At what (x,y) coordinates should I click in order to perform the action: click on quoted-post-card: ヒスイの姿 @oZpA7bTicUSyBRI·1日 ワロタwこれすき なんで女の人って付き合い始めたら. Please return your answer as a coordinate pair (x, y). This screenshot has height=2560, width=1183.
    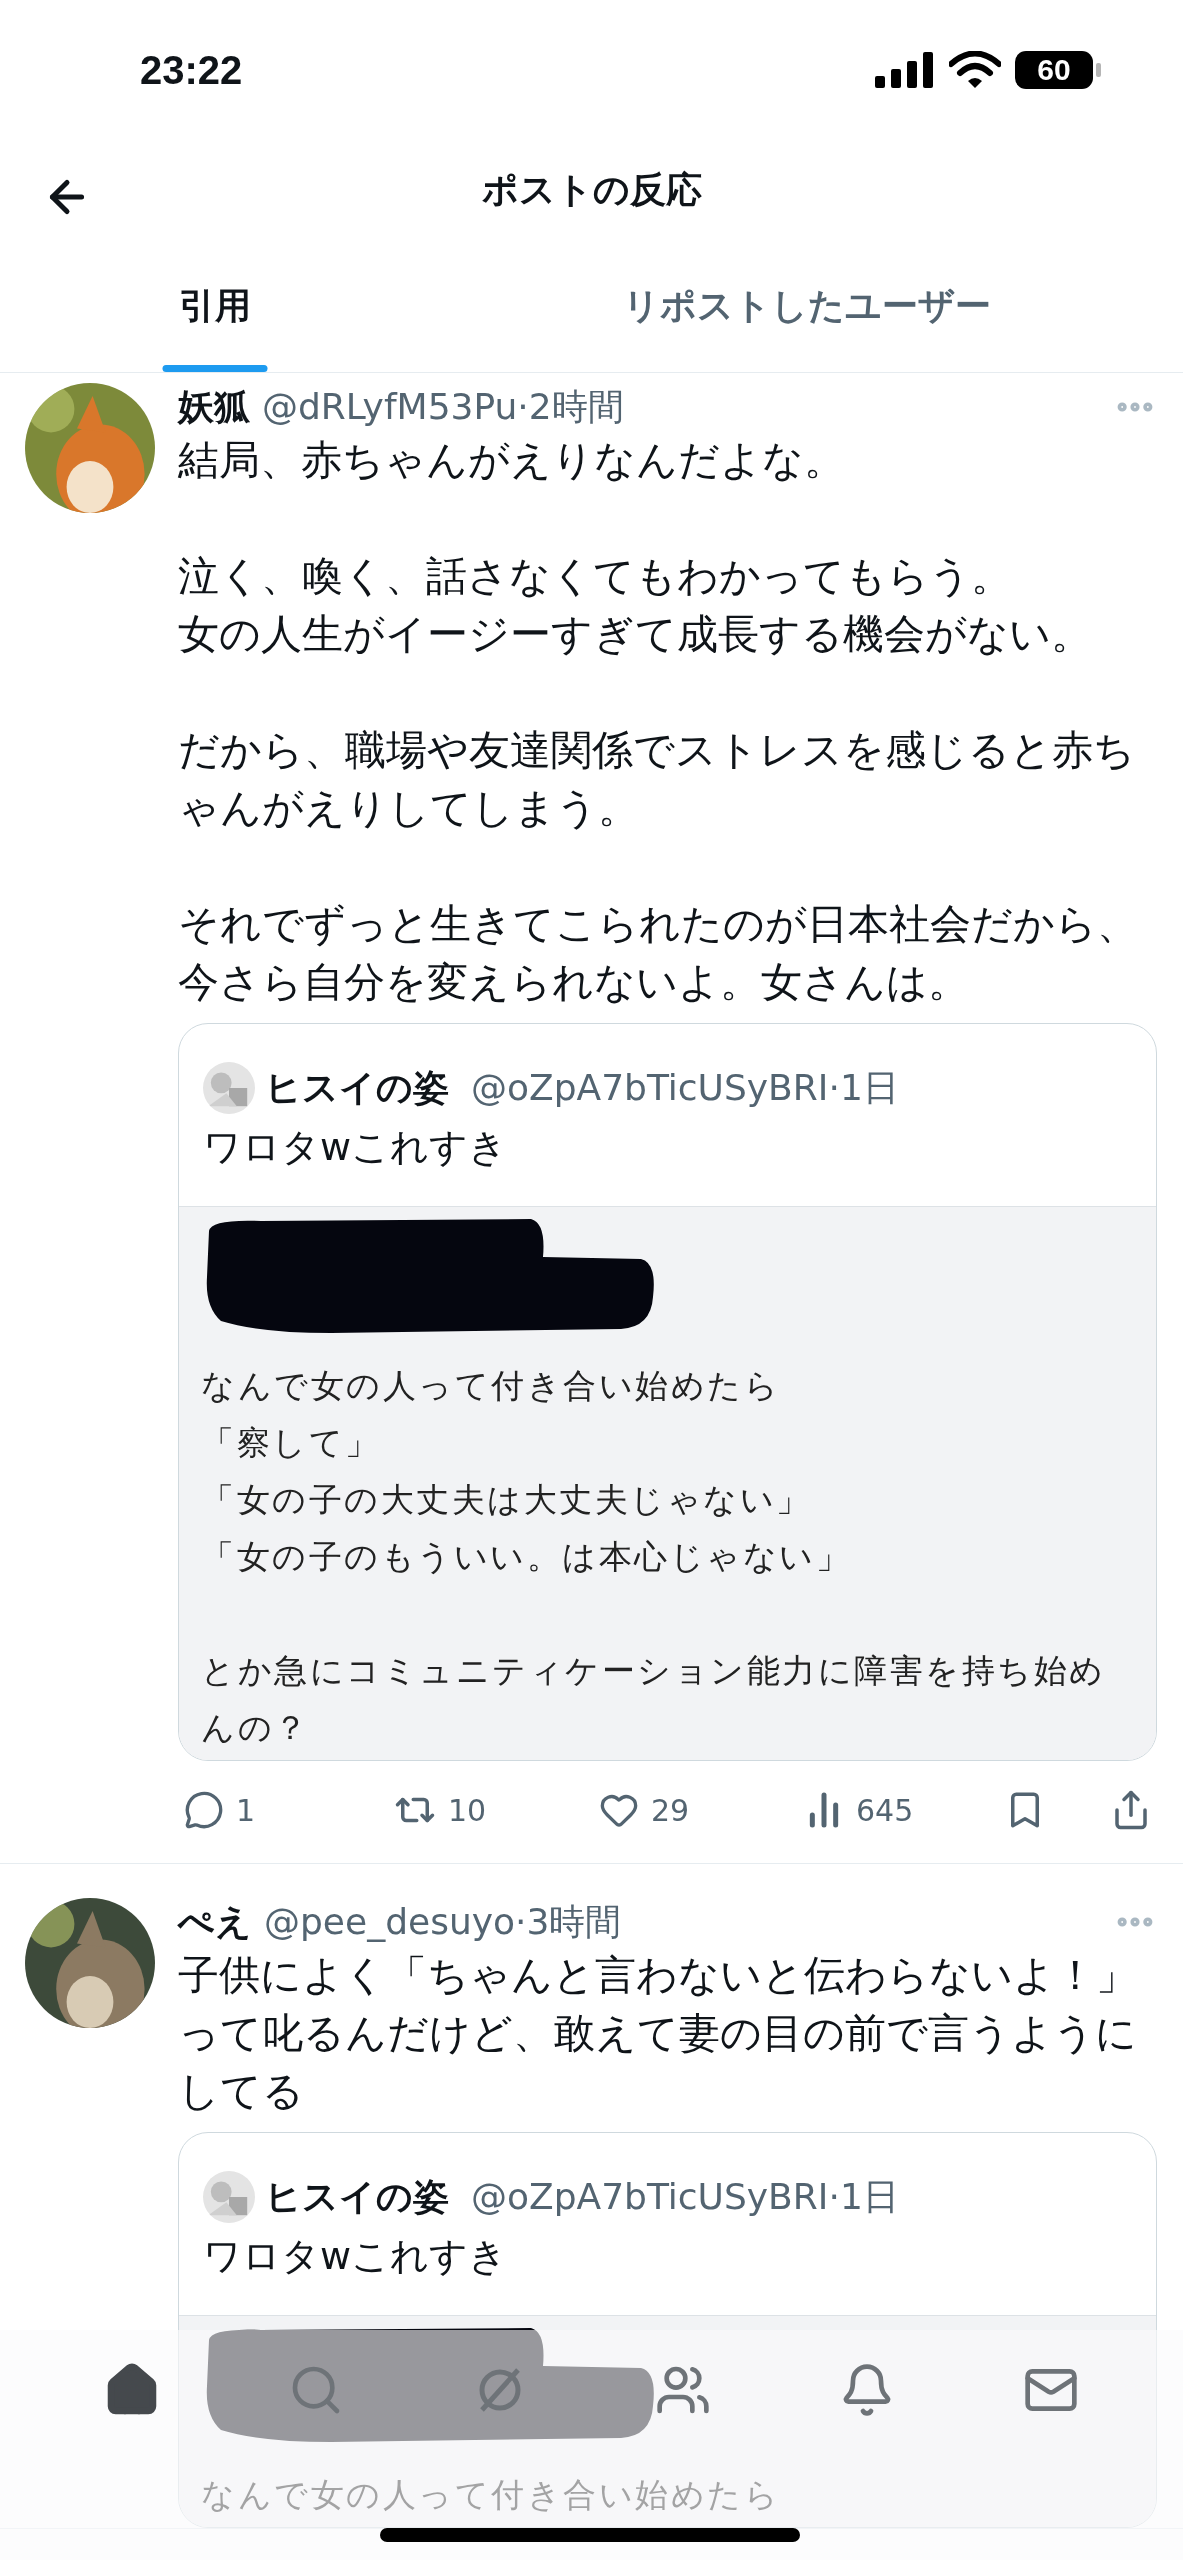
    Looking at the image, I should click on (667, 2330).